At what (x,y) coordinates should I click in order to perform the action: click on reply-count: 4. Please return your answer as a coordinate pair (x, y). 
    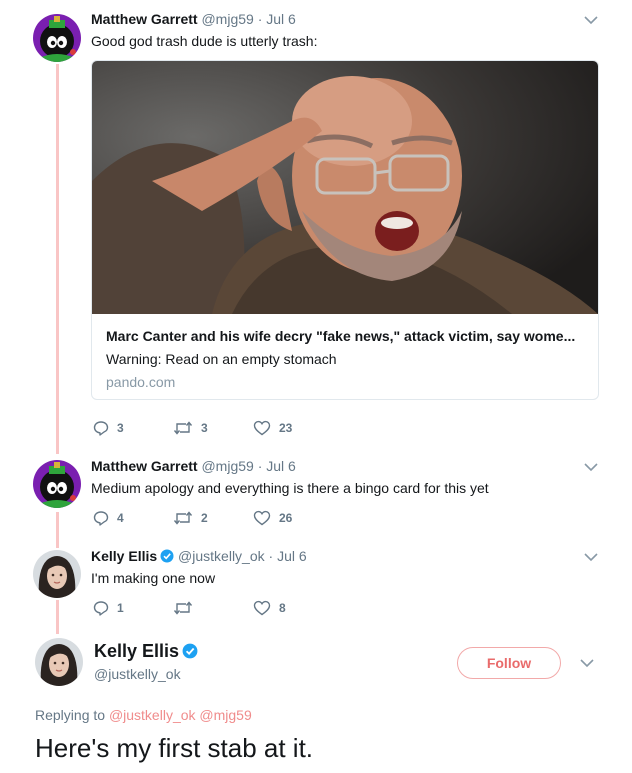
    Looking at the image, I should click on (120, 518).